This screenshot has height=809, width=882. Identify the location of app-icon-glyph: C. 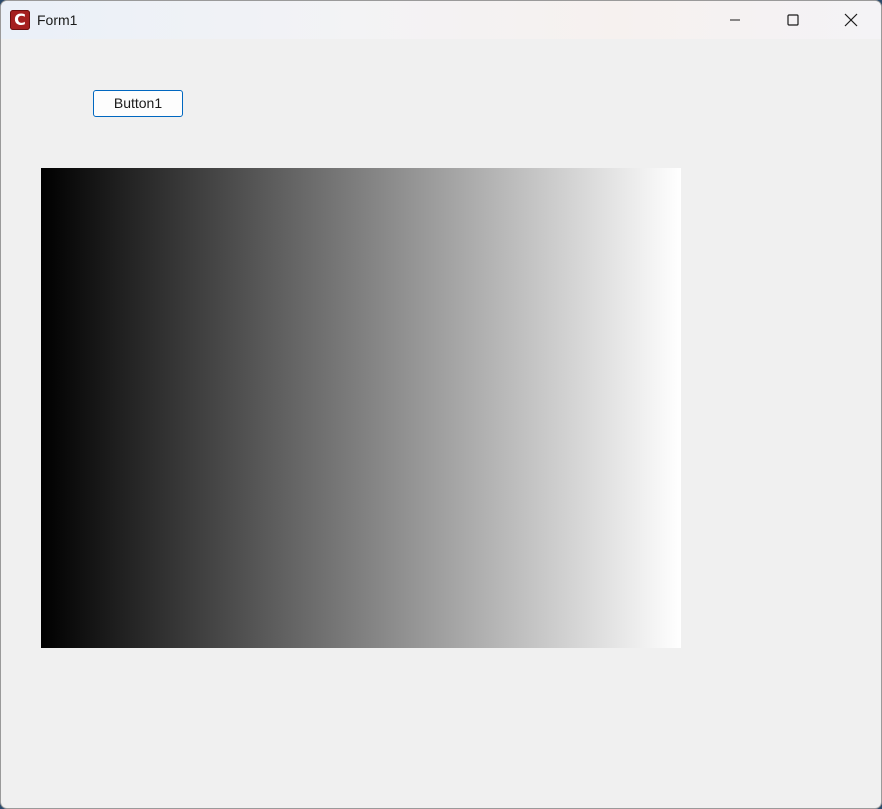
(20, 19).